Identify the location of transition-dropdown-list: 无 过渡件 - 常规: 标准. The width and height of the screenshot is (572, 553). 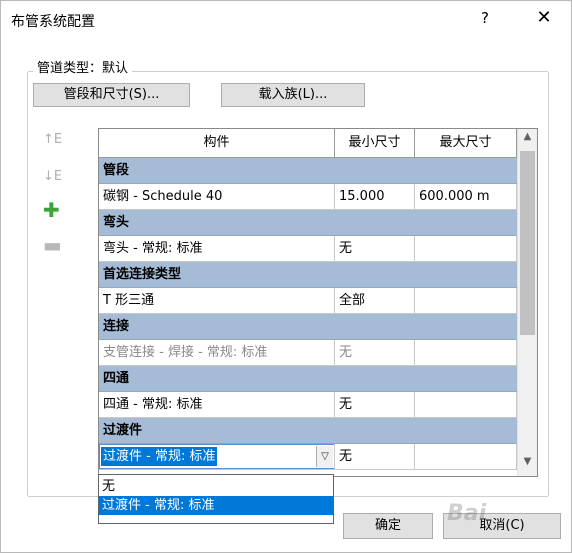
(216, 499).